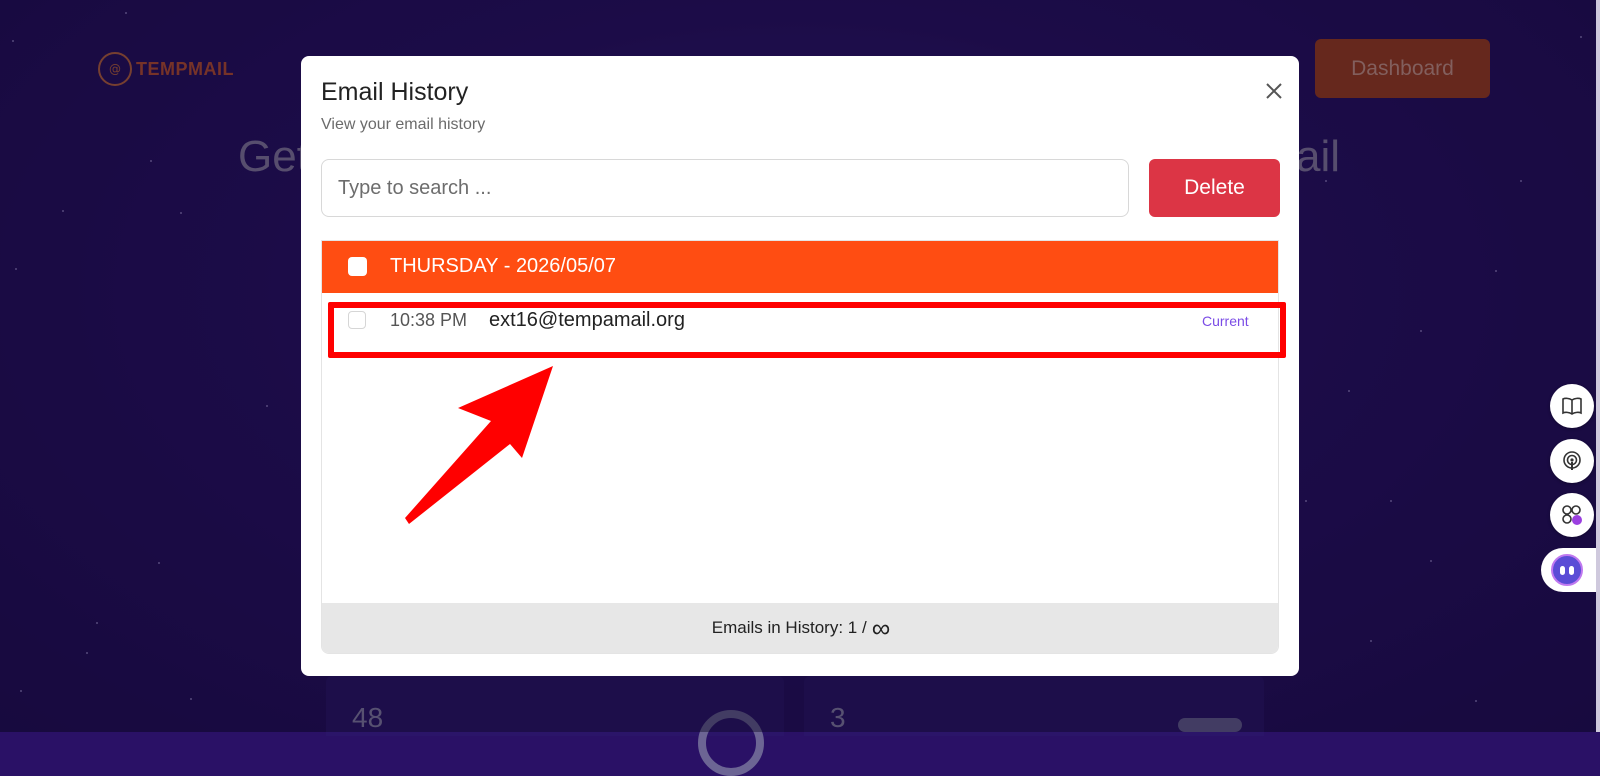  I want to click on book-icon-svg, so click(1572, 406).